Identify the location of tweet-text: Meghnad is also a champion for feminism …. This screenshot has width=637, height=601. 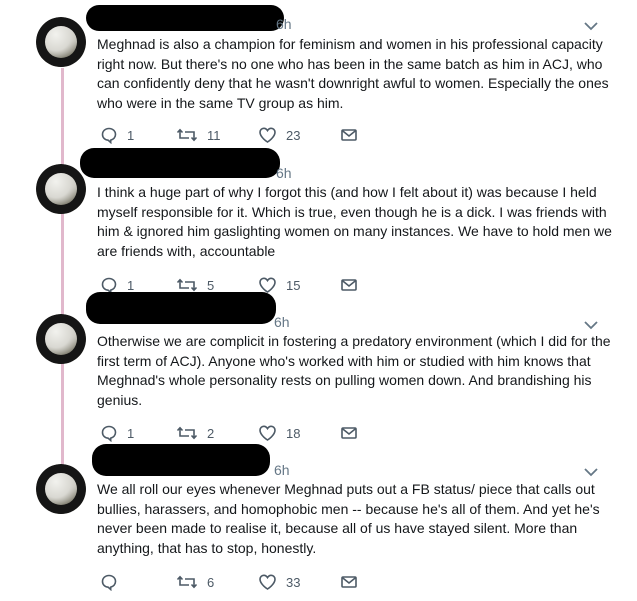
(353, 73).